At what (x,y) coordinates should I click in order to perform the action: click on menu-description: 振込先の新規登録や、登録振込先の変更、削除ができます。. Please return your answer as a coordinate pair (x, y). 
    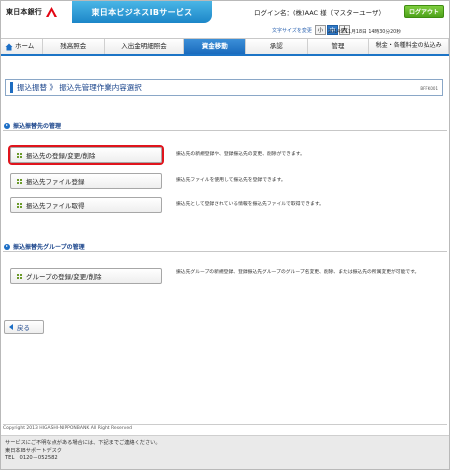
    Looking at the image, I should click on (240, 154).